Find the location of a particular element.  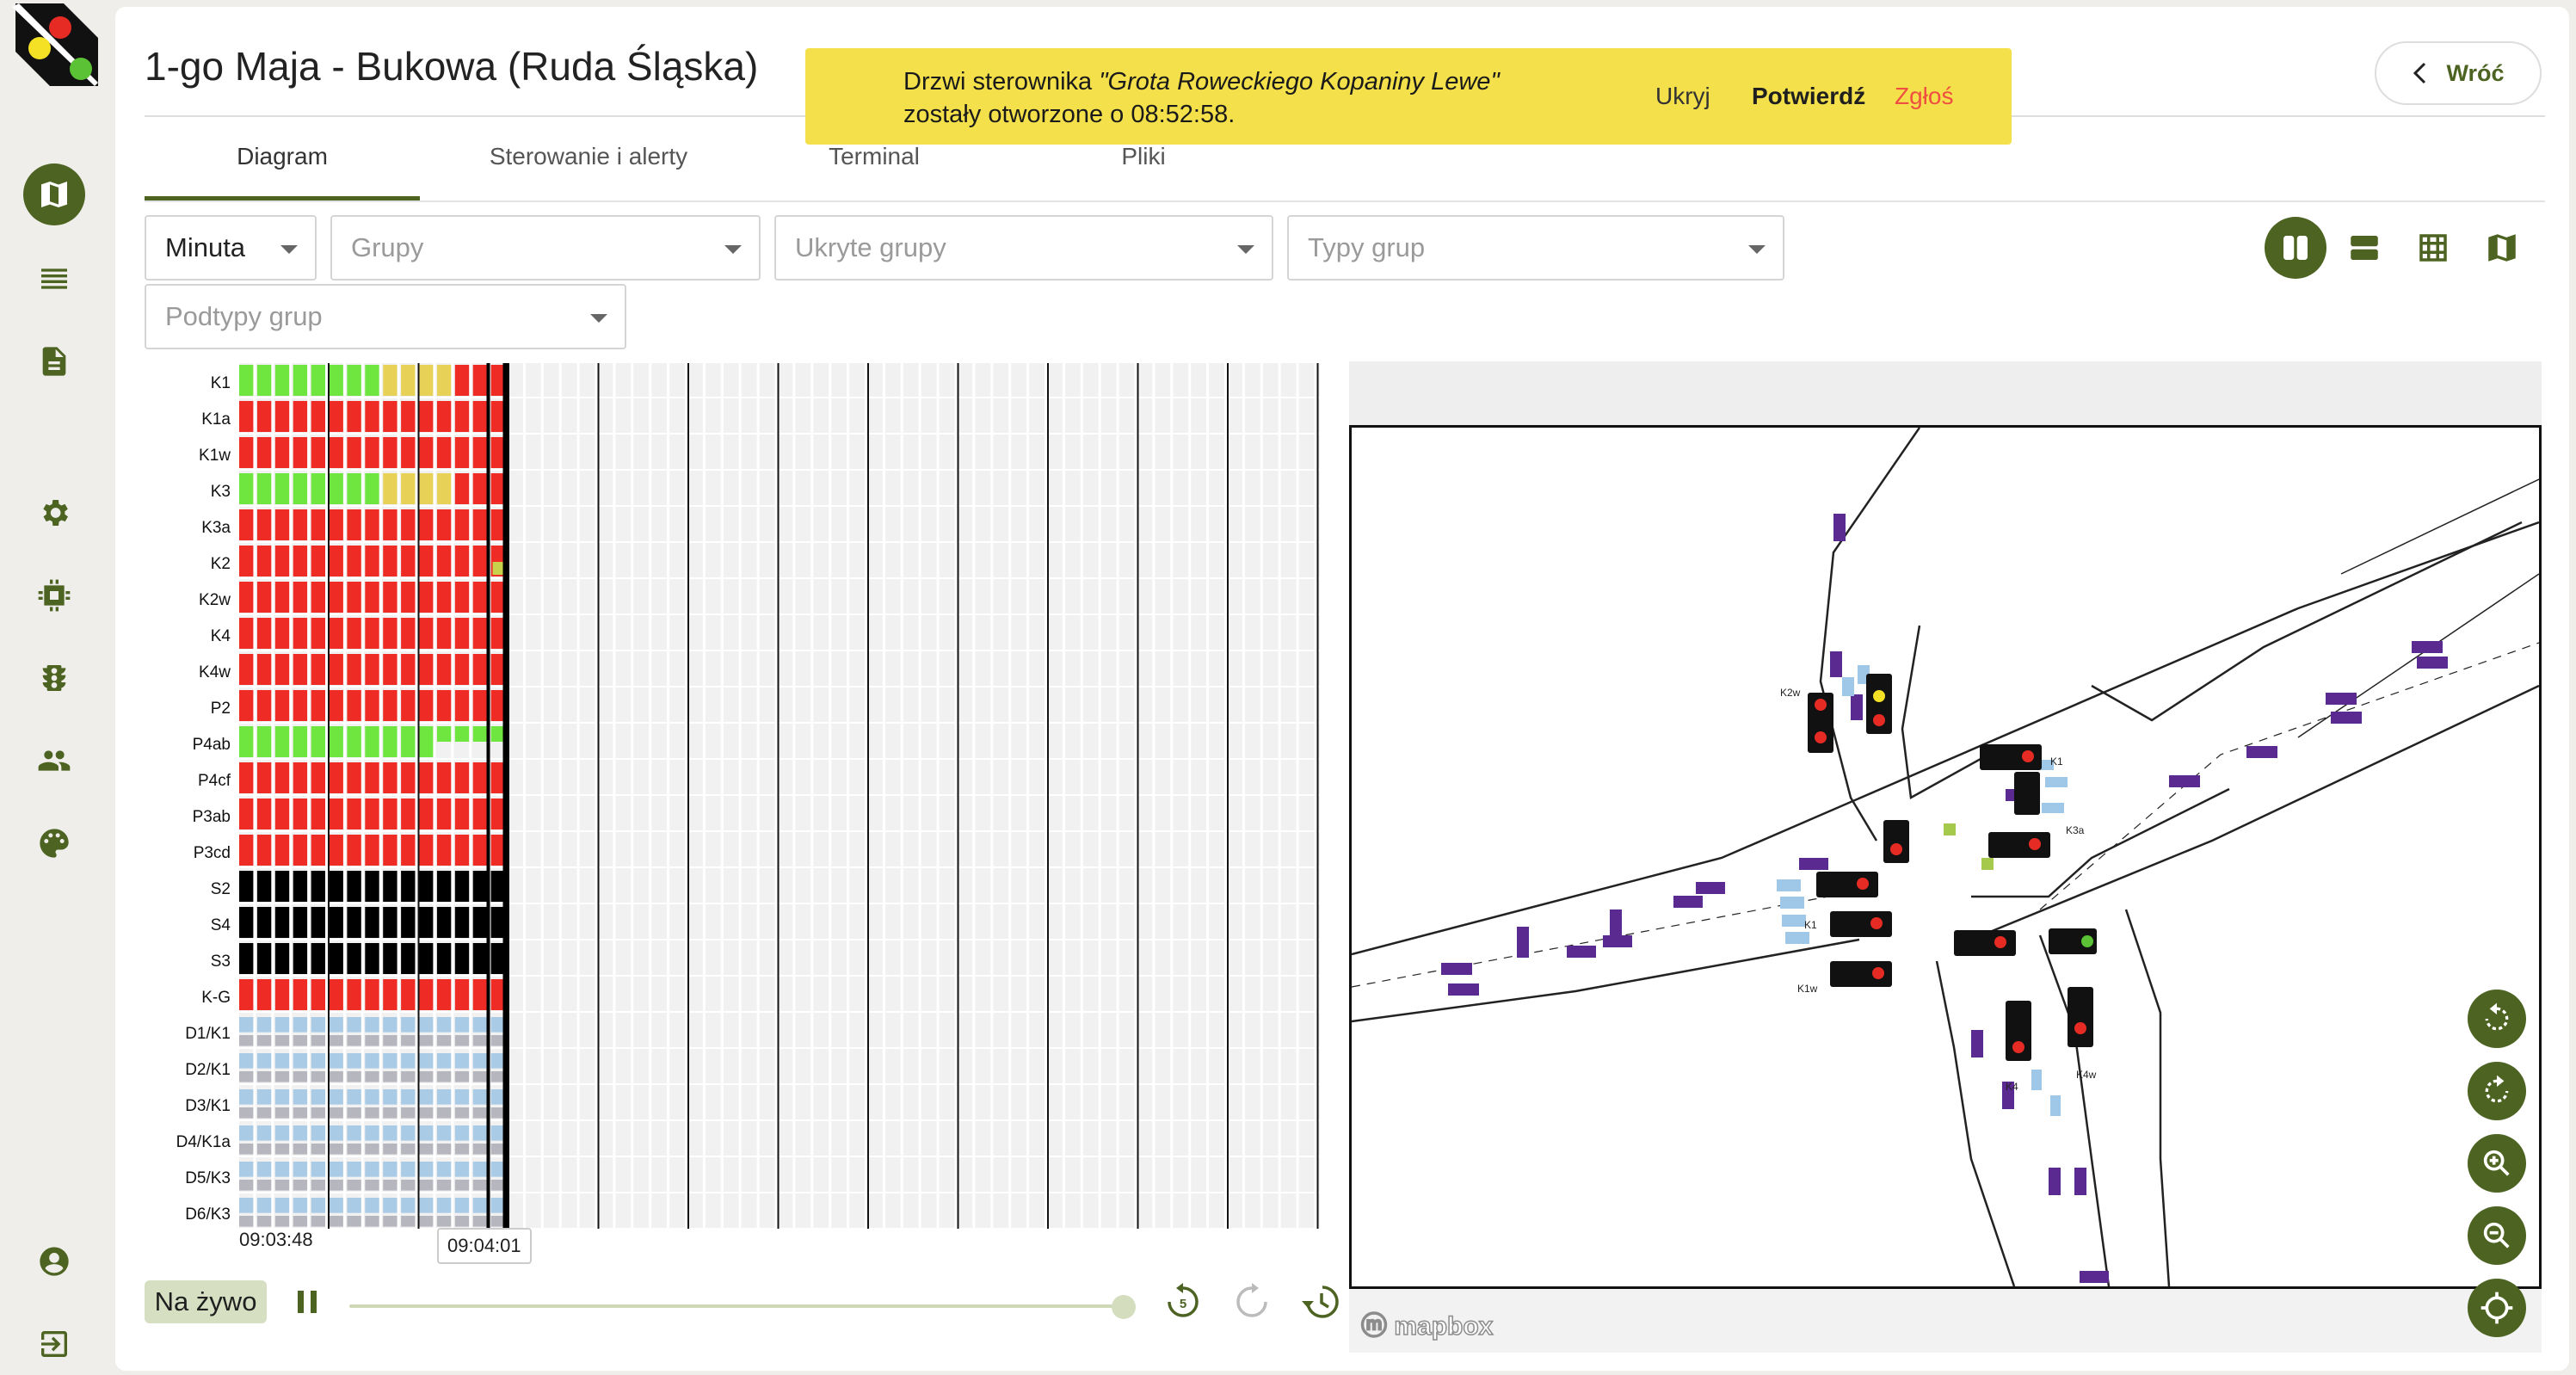

nav-document-button is located at coordinates (54, 361).